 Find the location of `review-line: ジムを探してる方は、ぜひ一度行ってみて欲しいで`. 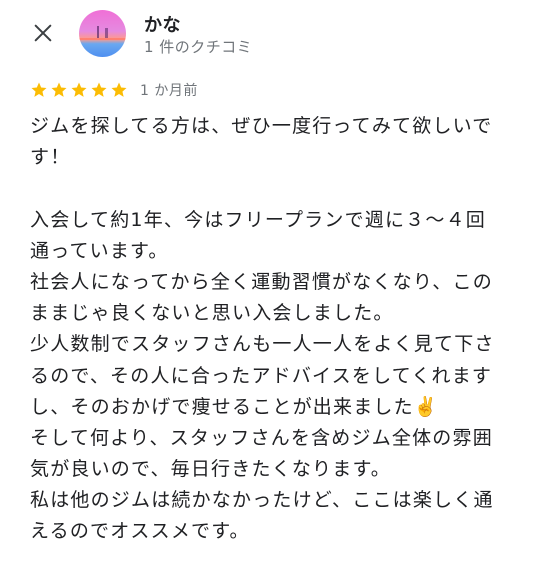

review-line: ジムを探してる方は、ぜひ一度行ってみて欲しいで is located at coordinates (261, 126).